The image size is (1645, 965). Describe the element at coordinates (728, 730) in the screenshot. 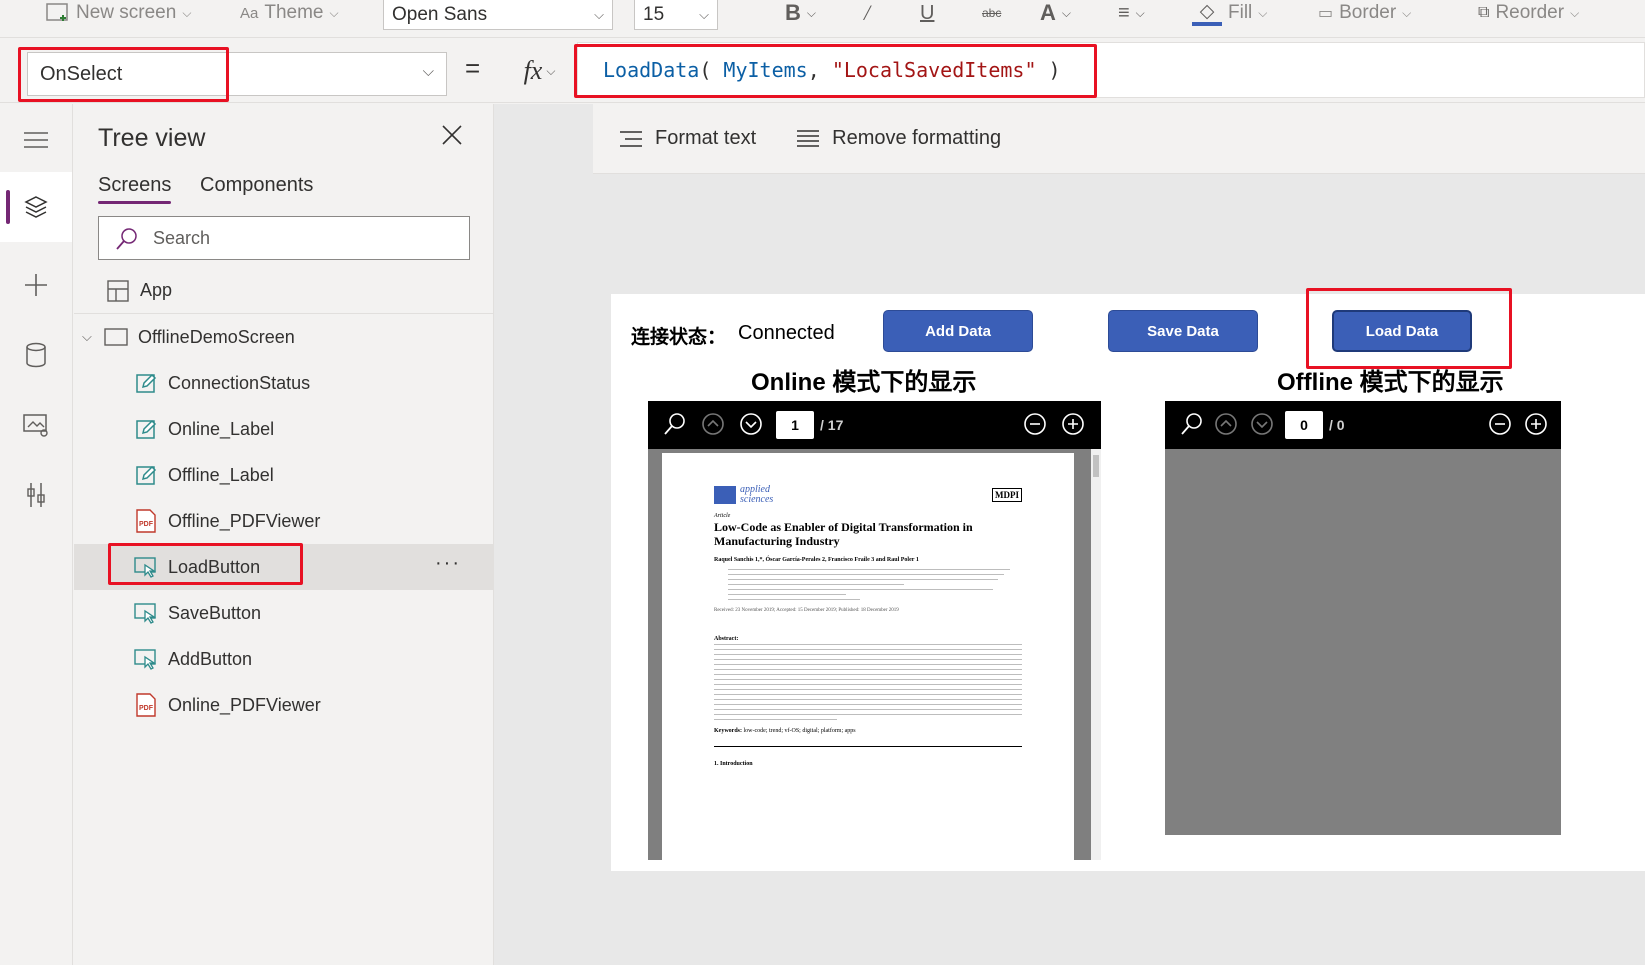

I see `keywords-heading: Keywords:` at that location.